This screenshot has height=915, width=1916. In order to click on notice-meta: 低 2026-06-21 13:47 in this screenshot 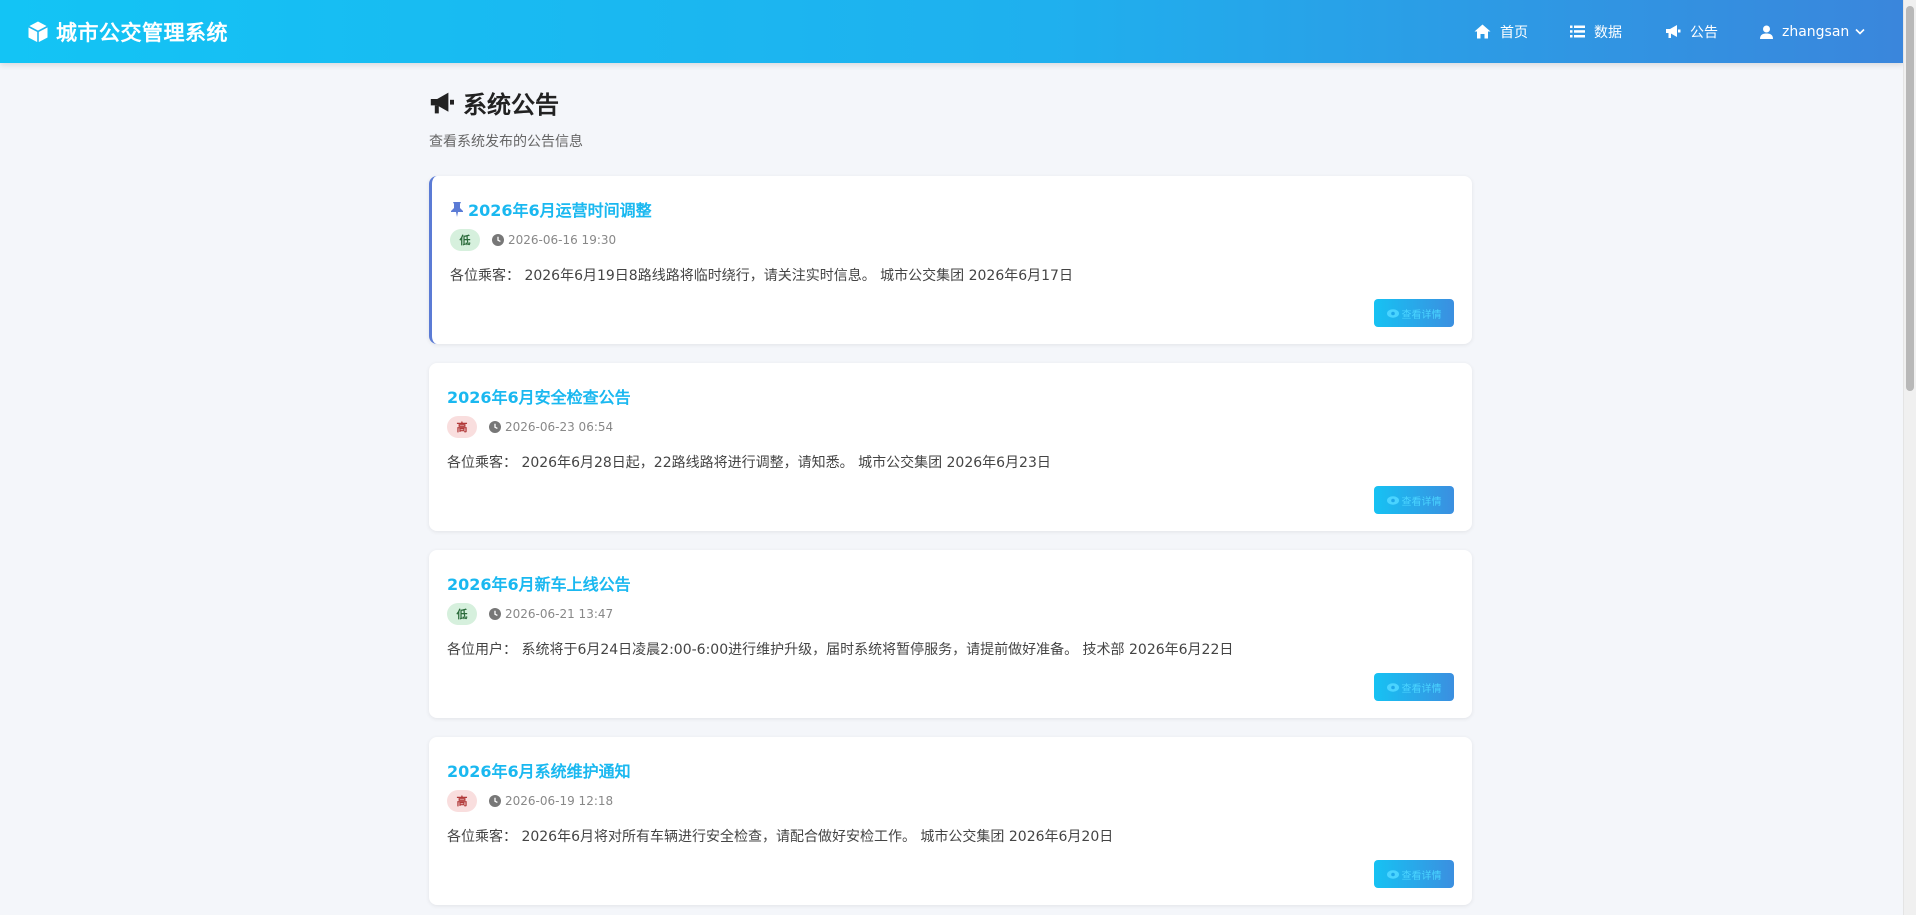, I will do `click(530, 614)`.